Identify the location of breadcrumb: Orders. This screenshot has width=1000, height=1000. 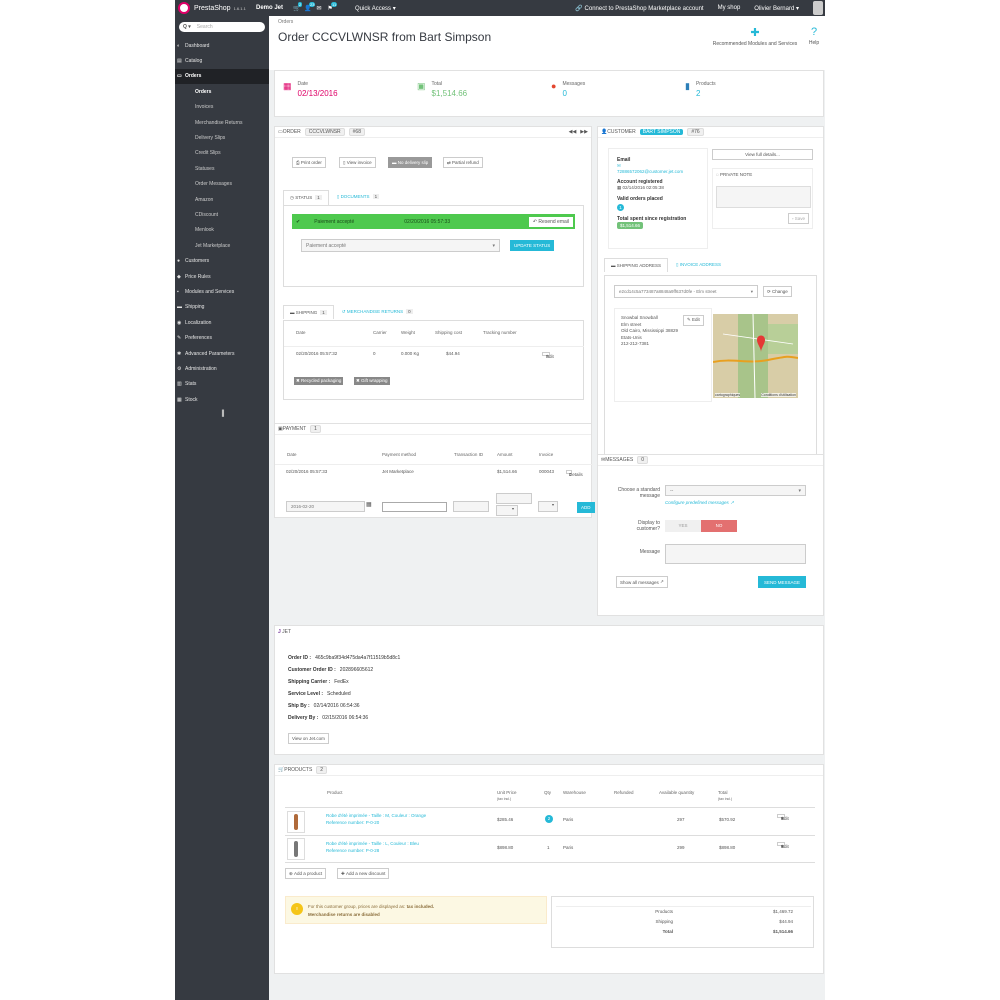
(285, 22).